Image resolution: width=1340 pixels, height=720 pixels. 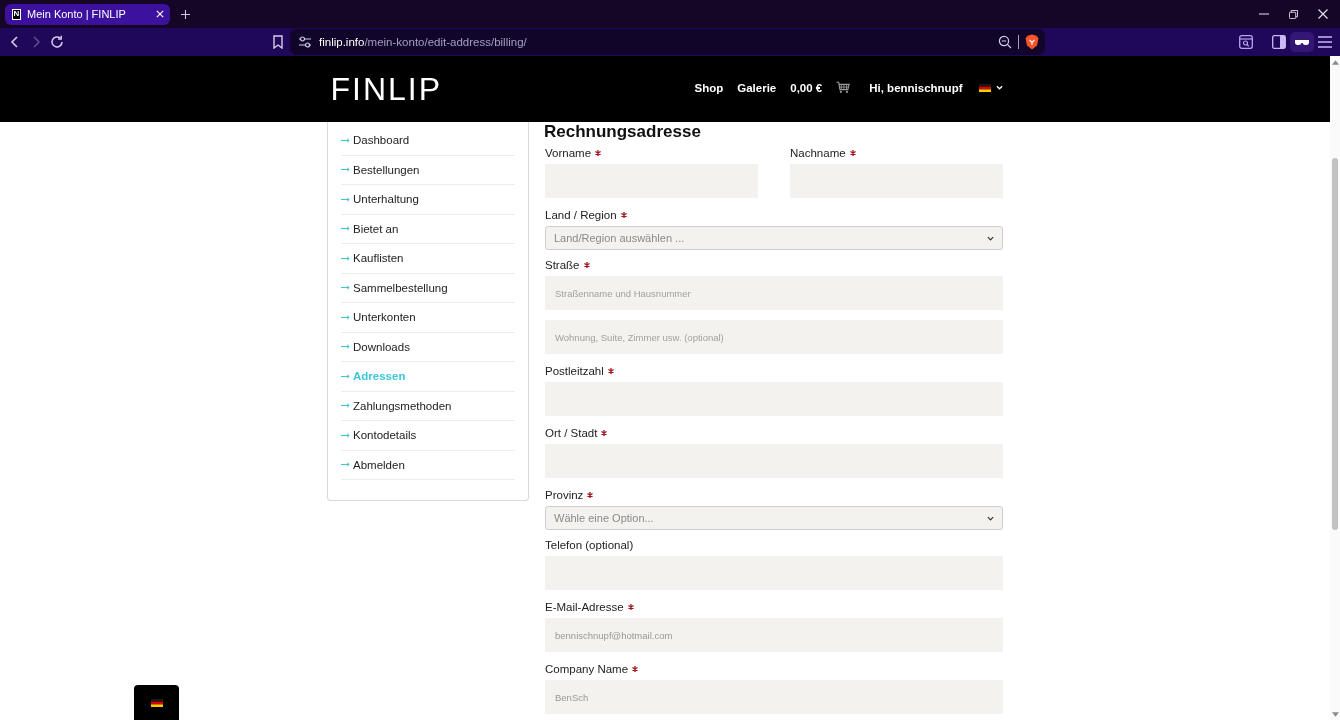 What do you see at coordinates (581, 215) in the screenshot?
I see `field-label: Land / Region` at bounding box center [581, 215].